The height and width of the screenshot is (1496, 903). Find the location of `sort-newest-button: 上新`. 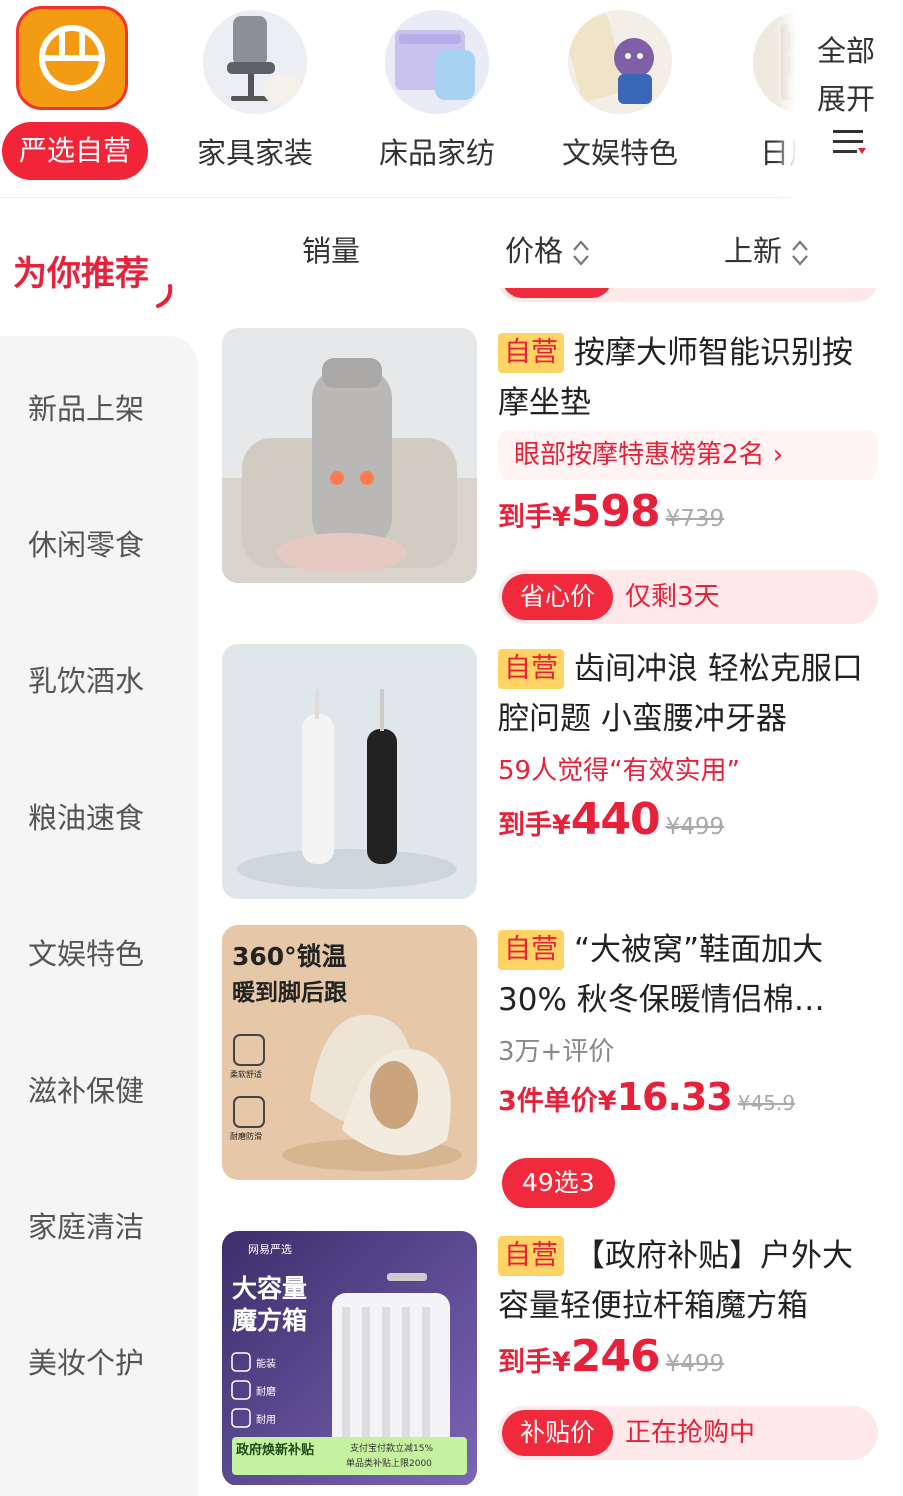

sort-newest-button: 上新 is located at coordinates (767, 249).